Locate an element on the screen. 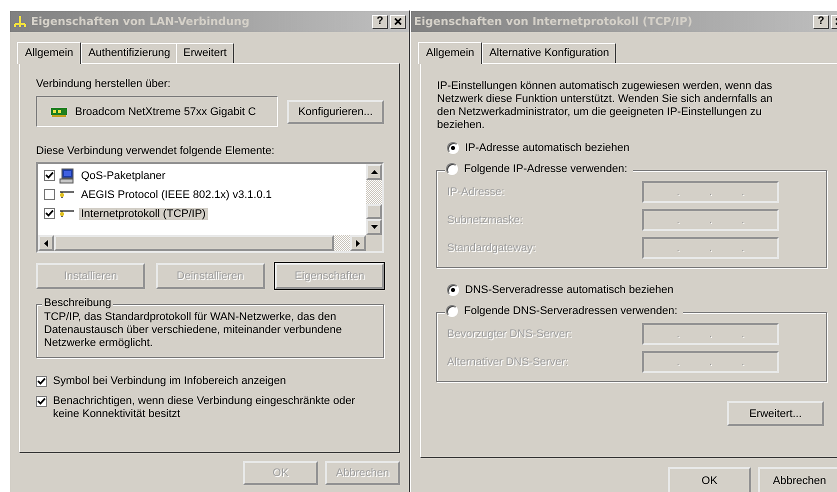  dialog-button: OK is located at coordinates (709, 479).